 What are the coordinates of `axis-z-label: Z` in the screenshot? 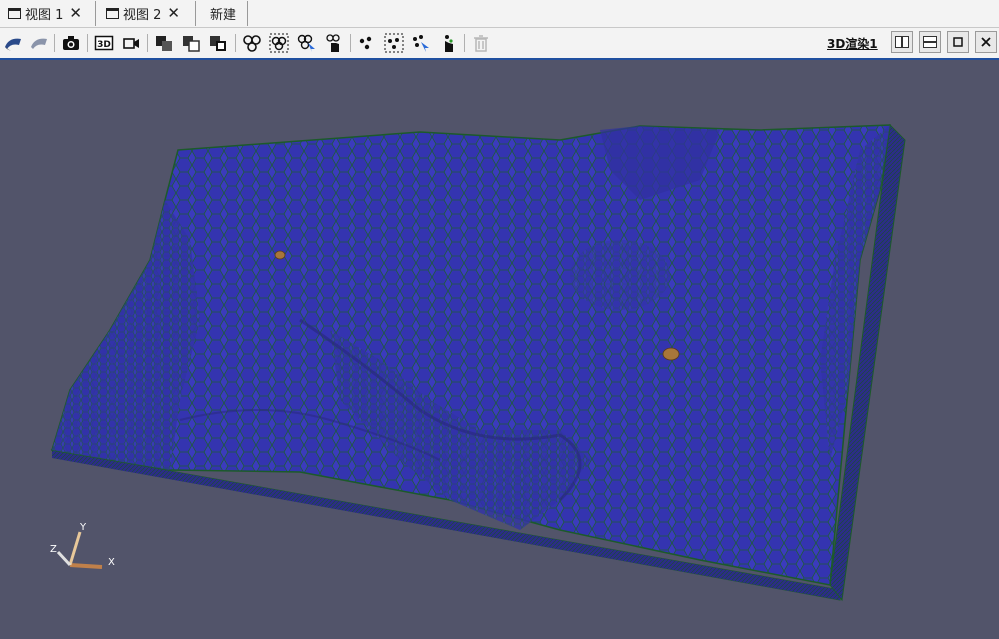 It's located at (53, 549).